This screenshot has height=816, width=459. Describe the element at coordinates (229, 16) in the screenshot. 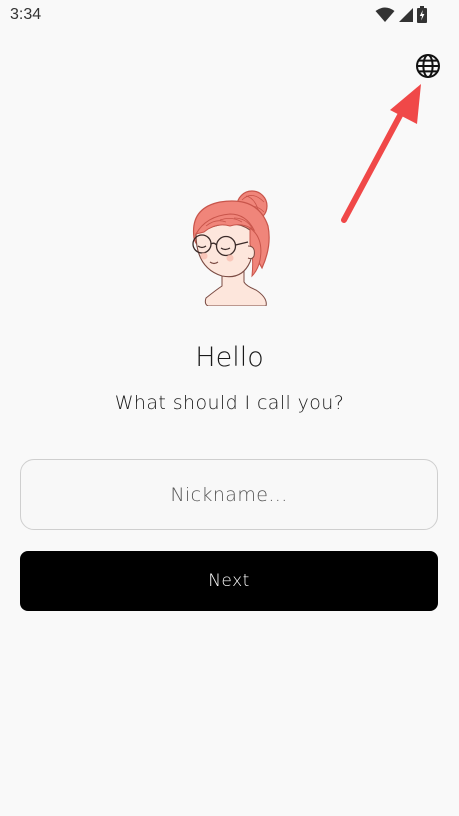

I see `status-bar: 3:34` at that location.